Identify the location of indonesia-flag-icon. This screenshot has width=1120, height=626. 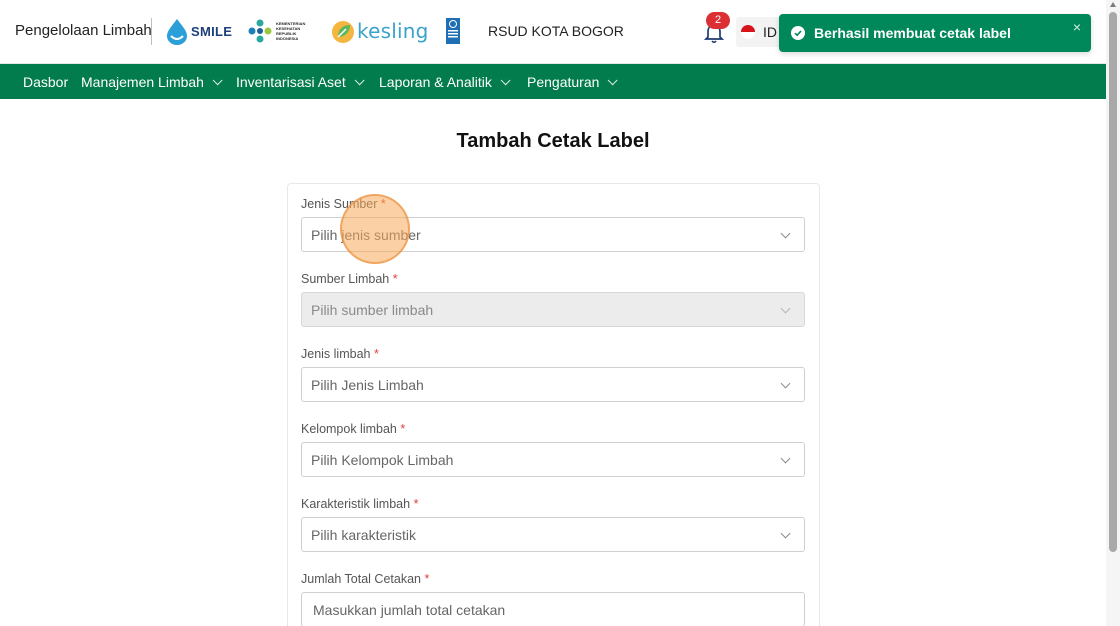
(748, 32).